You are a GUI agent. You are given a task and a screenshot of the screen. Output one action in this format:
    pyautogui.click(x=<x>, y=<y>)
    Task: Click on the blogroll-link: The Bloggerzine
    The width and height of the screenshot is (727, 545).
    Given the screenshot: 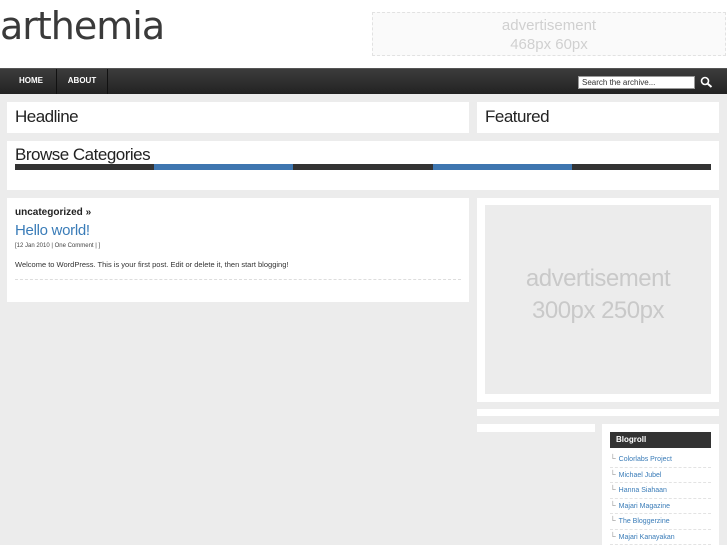 What is the action you would take?
    pyautogui.click(x=644, y=521)
    